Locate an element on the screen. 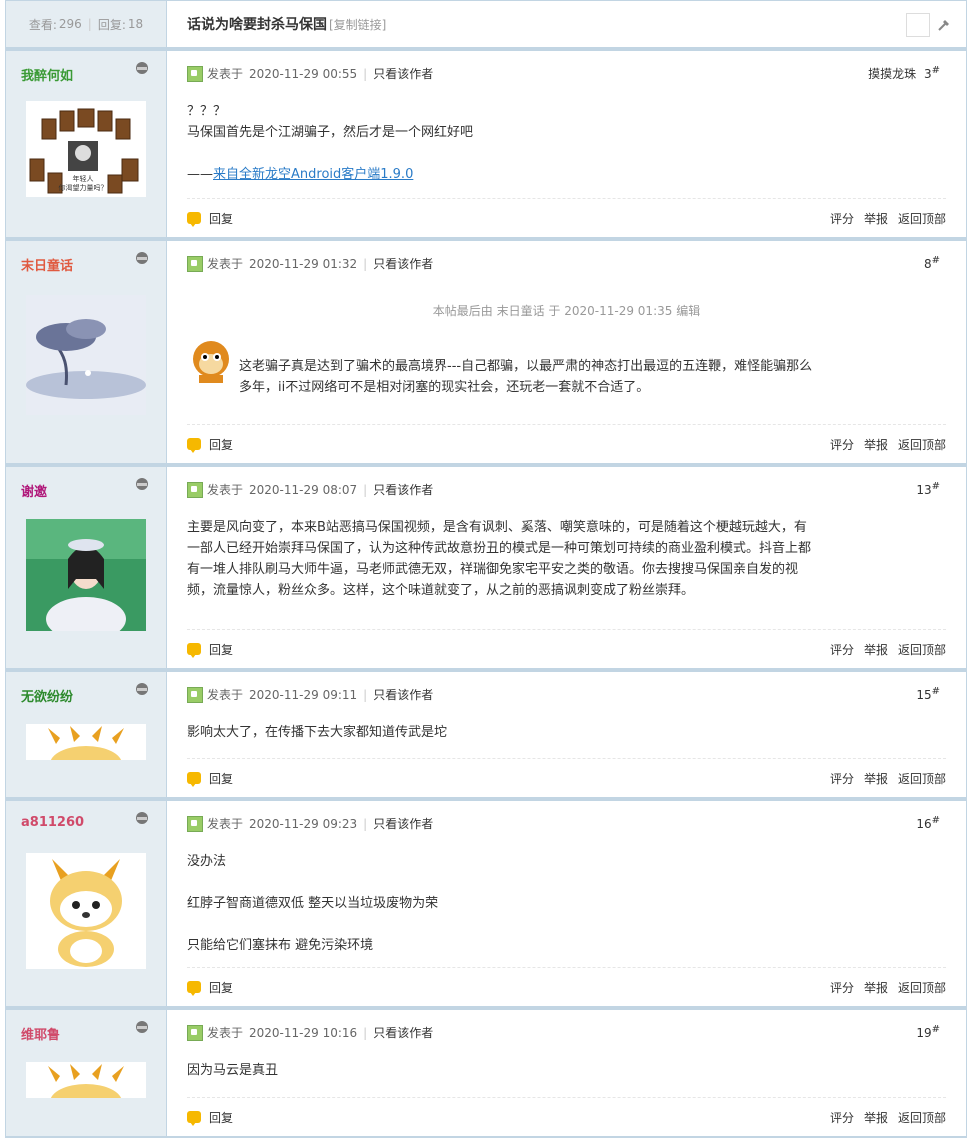  floor-label: 摸摸龙珠 is located at coordinates (892, 74).